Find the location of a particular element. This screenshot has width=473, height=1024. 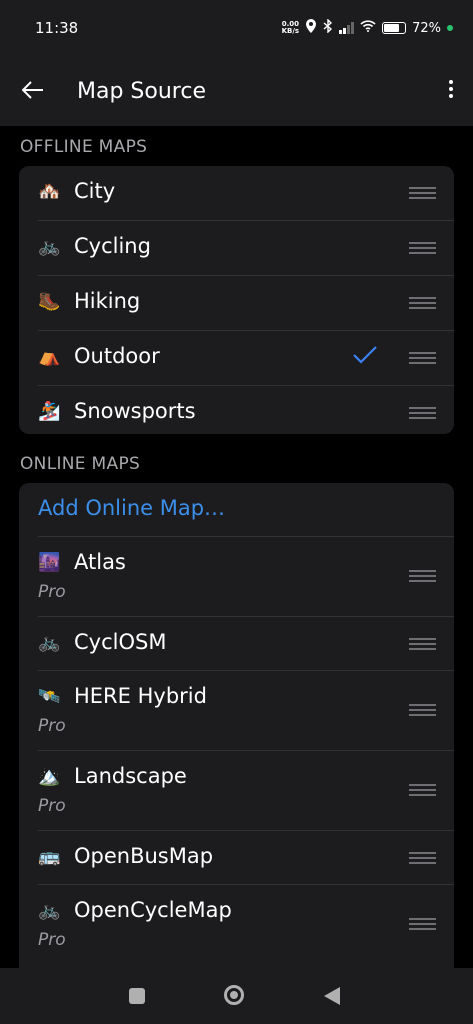

status-icons: 0.00 KB/s 72% is located at coordinates (367, 27).